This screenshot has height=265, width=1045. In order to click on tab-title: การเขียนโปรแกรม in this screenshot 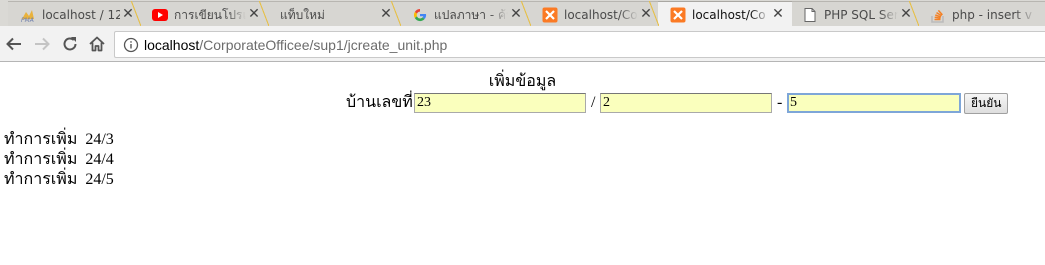, I will do `click(210, 15)`.